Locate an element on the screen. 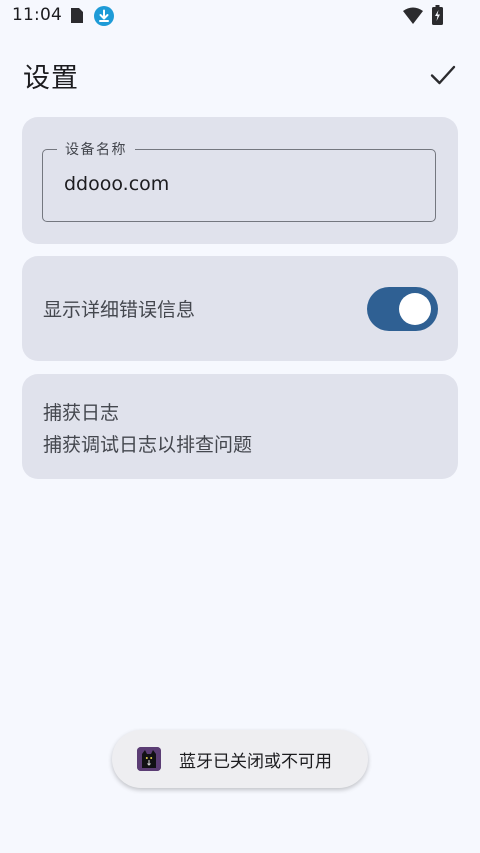 This screenshot has width=480, height=853. device-name-card: 设备名称 ddooo.com is located at coordinates (240, 180).